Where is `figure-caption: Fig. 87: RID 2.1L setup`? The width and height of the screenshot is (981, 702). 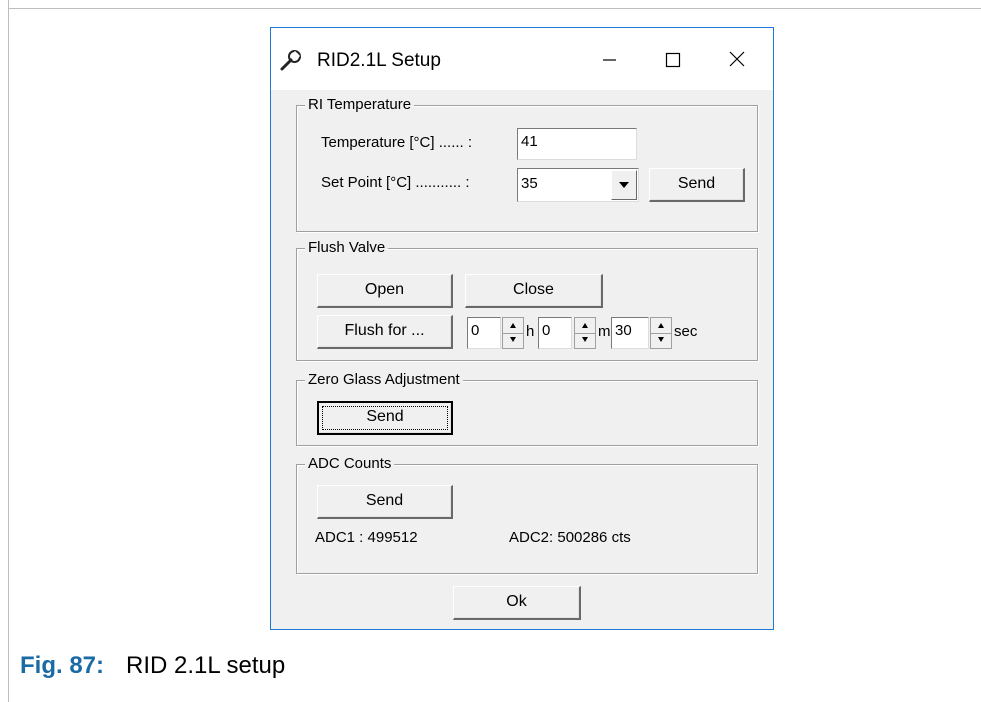
figure-caption: Fig. 87: RID 2.1L setup is located at coordinates (152, 666).